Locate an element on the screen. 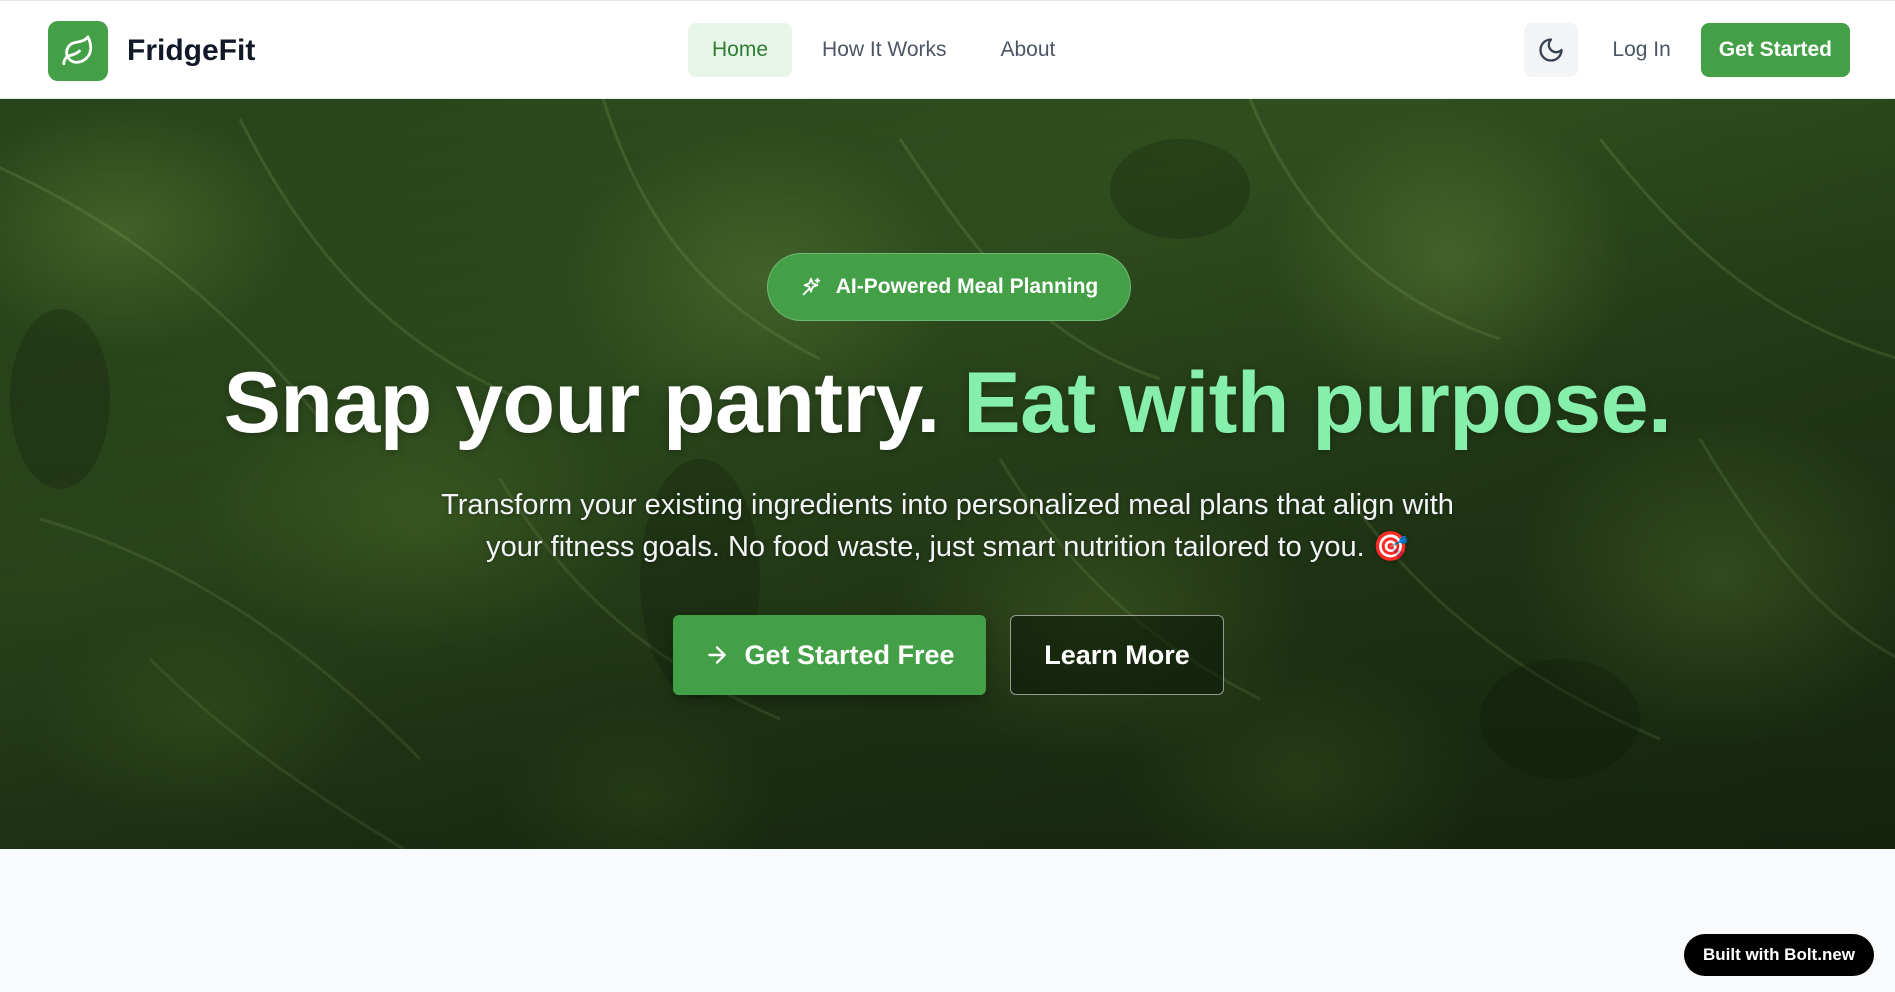 The image size is (1895, 992). main-nav: Home How It Works About is located at coordinates (886, 50).